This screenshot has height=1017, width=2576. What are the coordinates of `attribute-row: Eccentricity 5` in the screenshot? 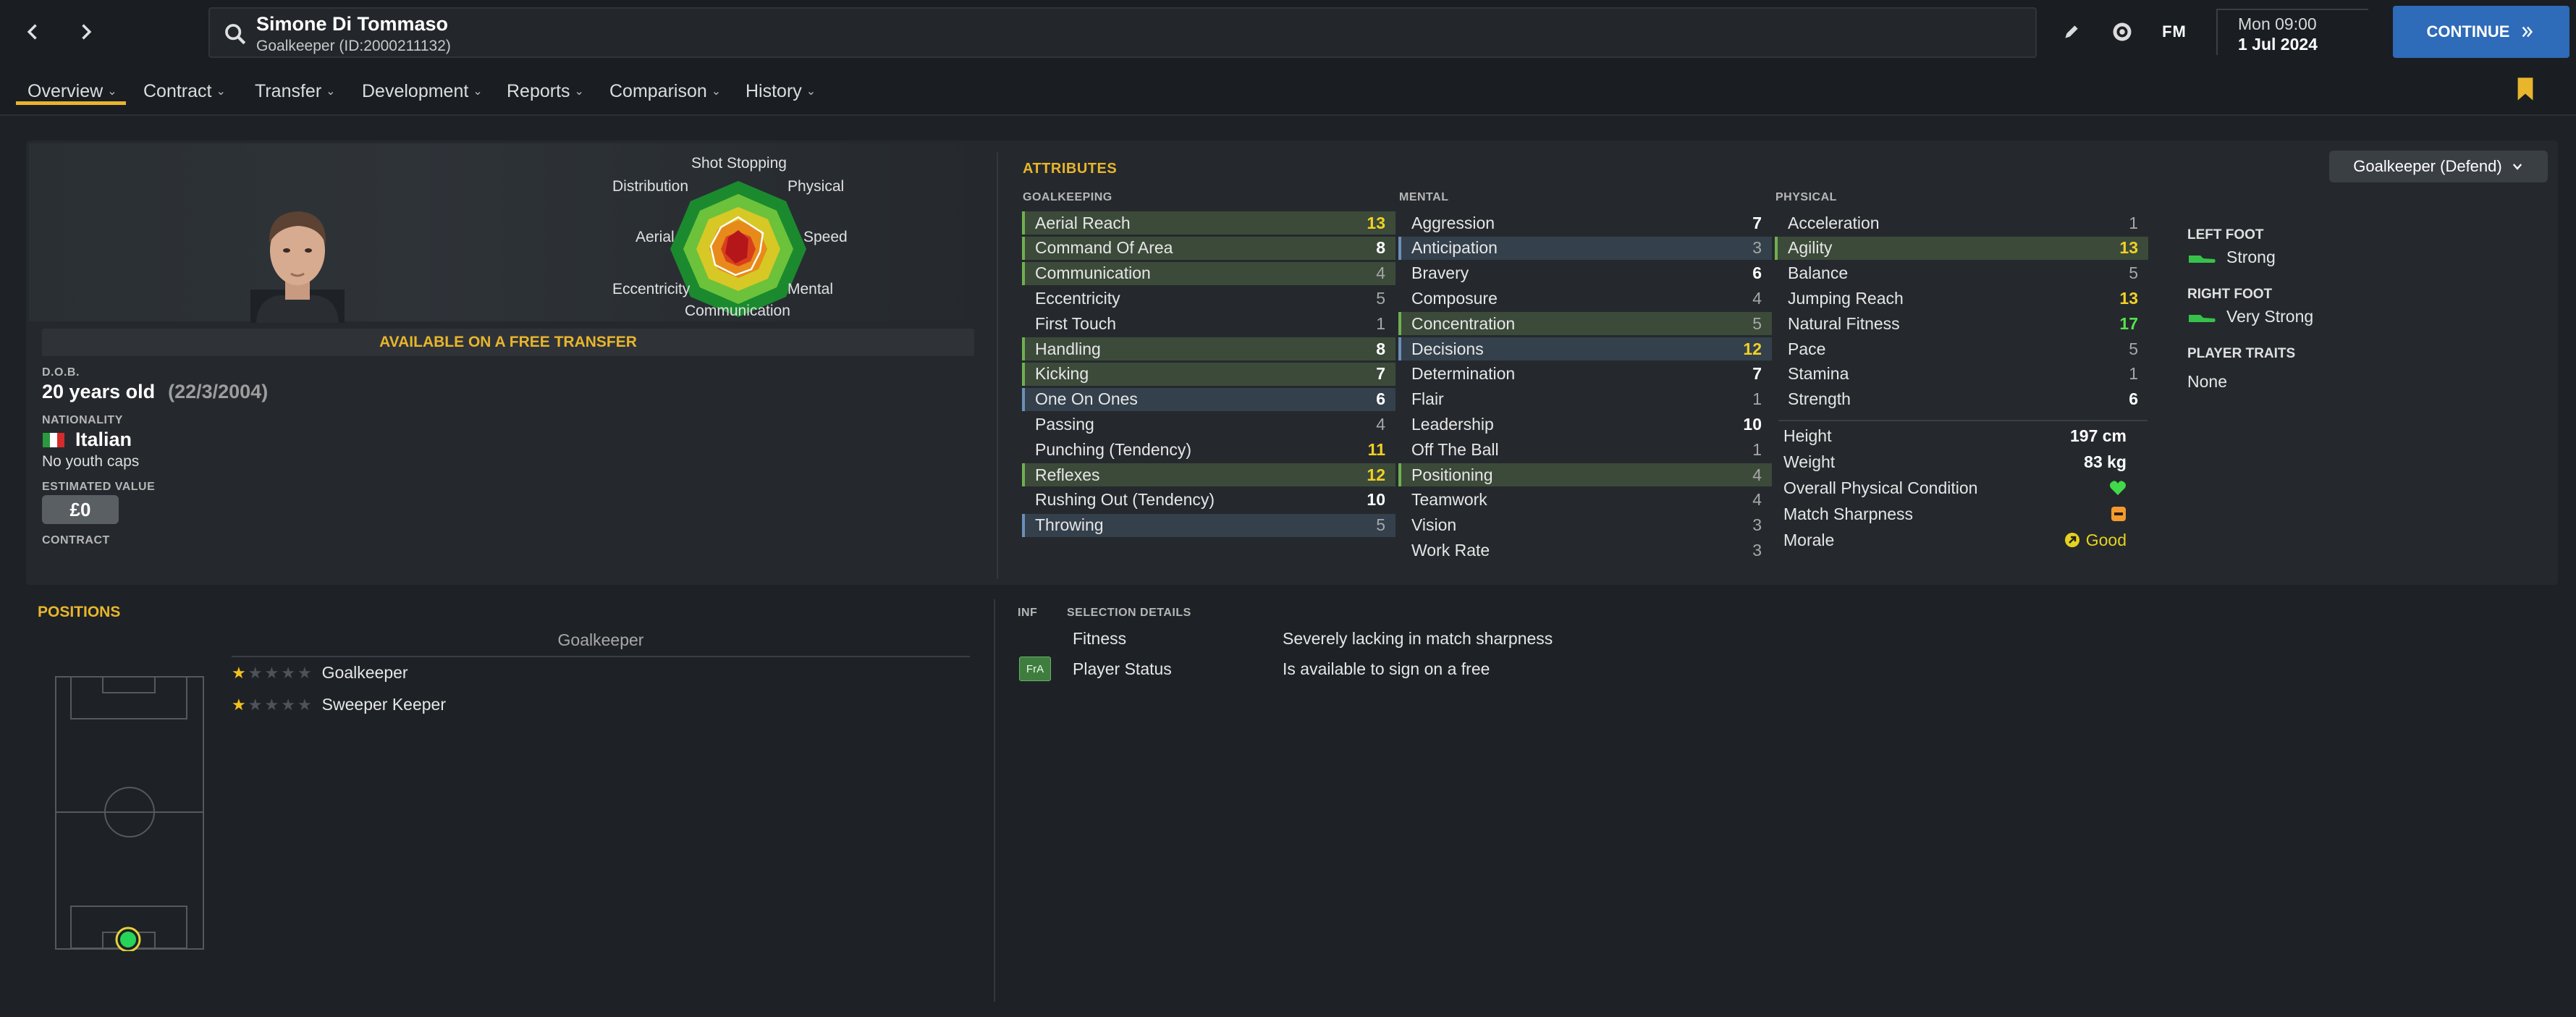 It's located at (1208, 298).